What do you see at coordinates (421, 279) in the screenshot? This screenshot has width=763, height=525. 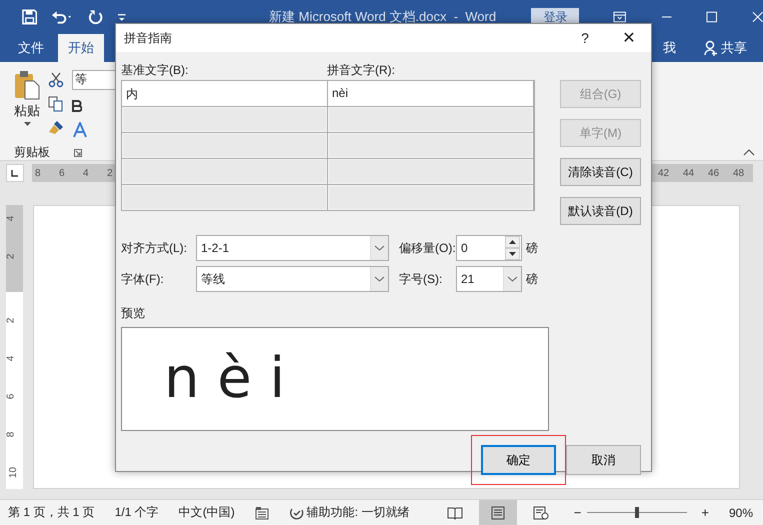 I see `field-label: 字号(S):` at bounding box center [421, 279].